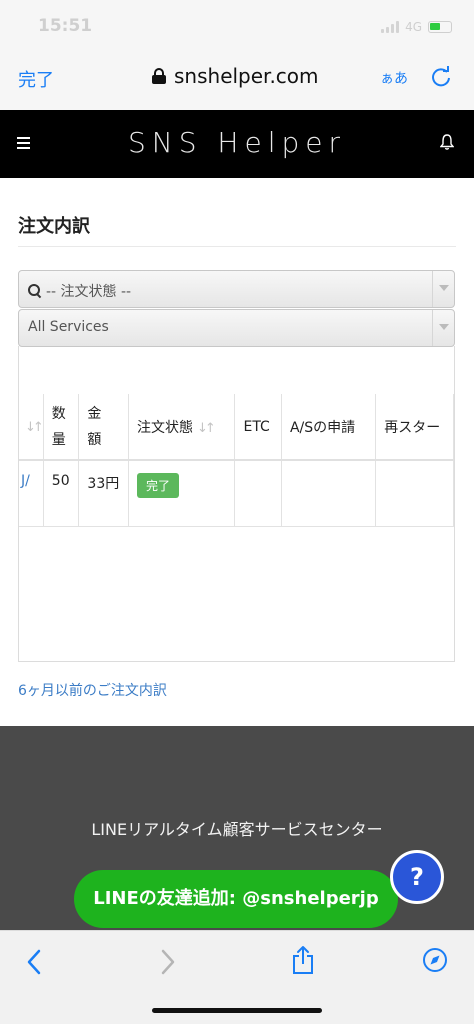 The image size is (474, 1024). What do you see at coordinates (246, 76) in the screenshot?
I see `url-text: snshelper.com` at bounding box center [246, 76].